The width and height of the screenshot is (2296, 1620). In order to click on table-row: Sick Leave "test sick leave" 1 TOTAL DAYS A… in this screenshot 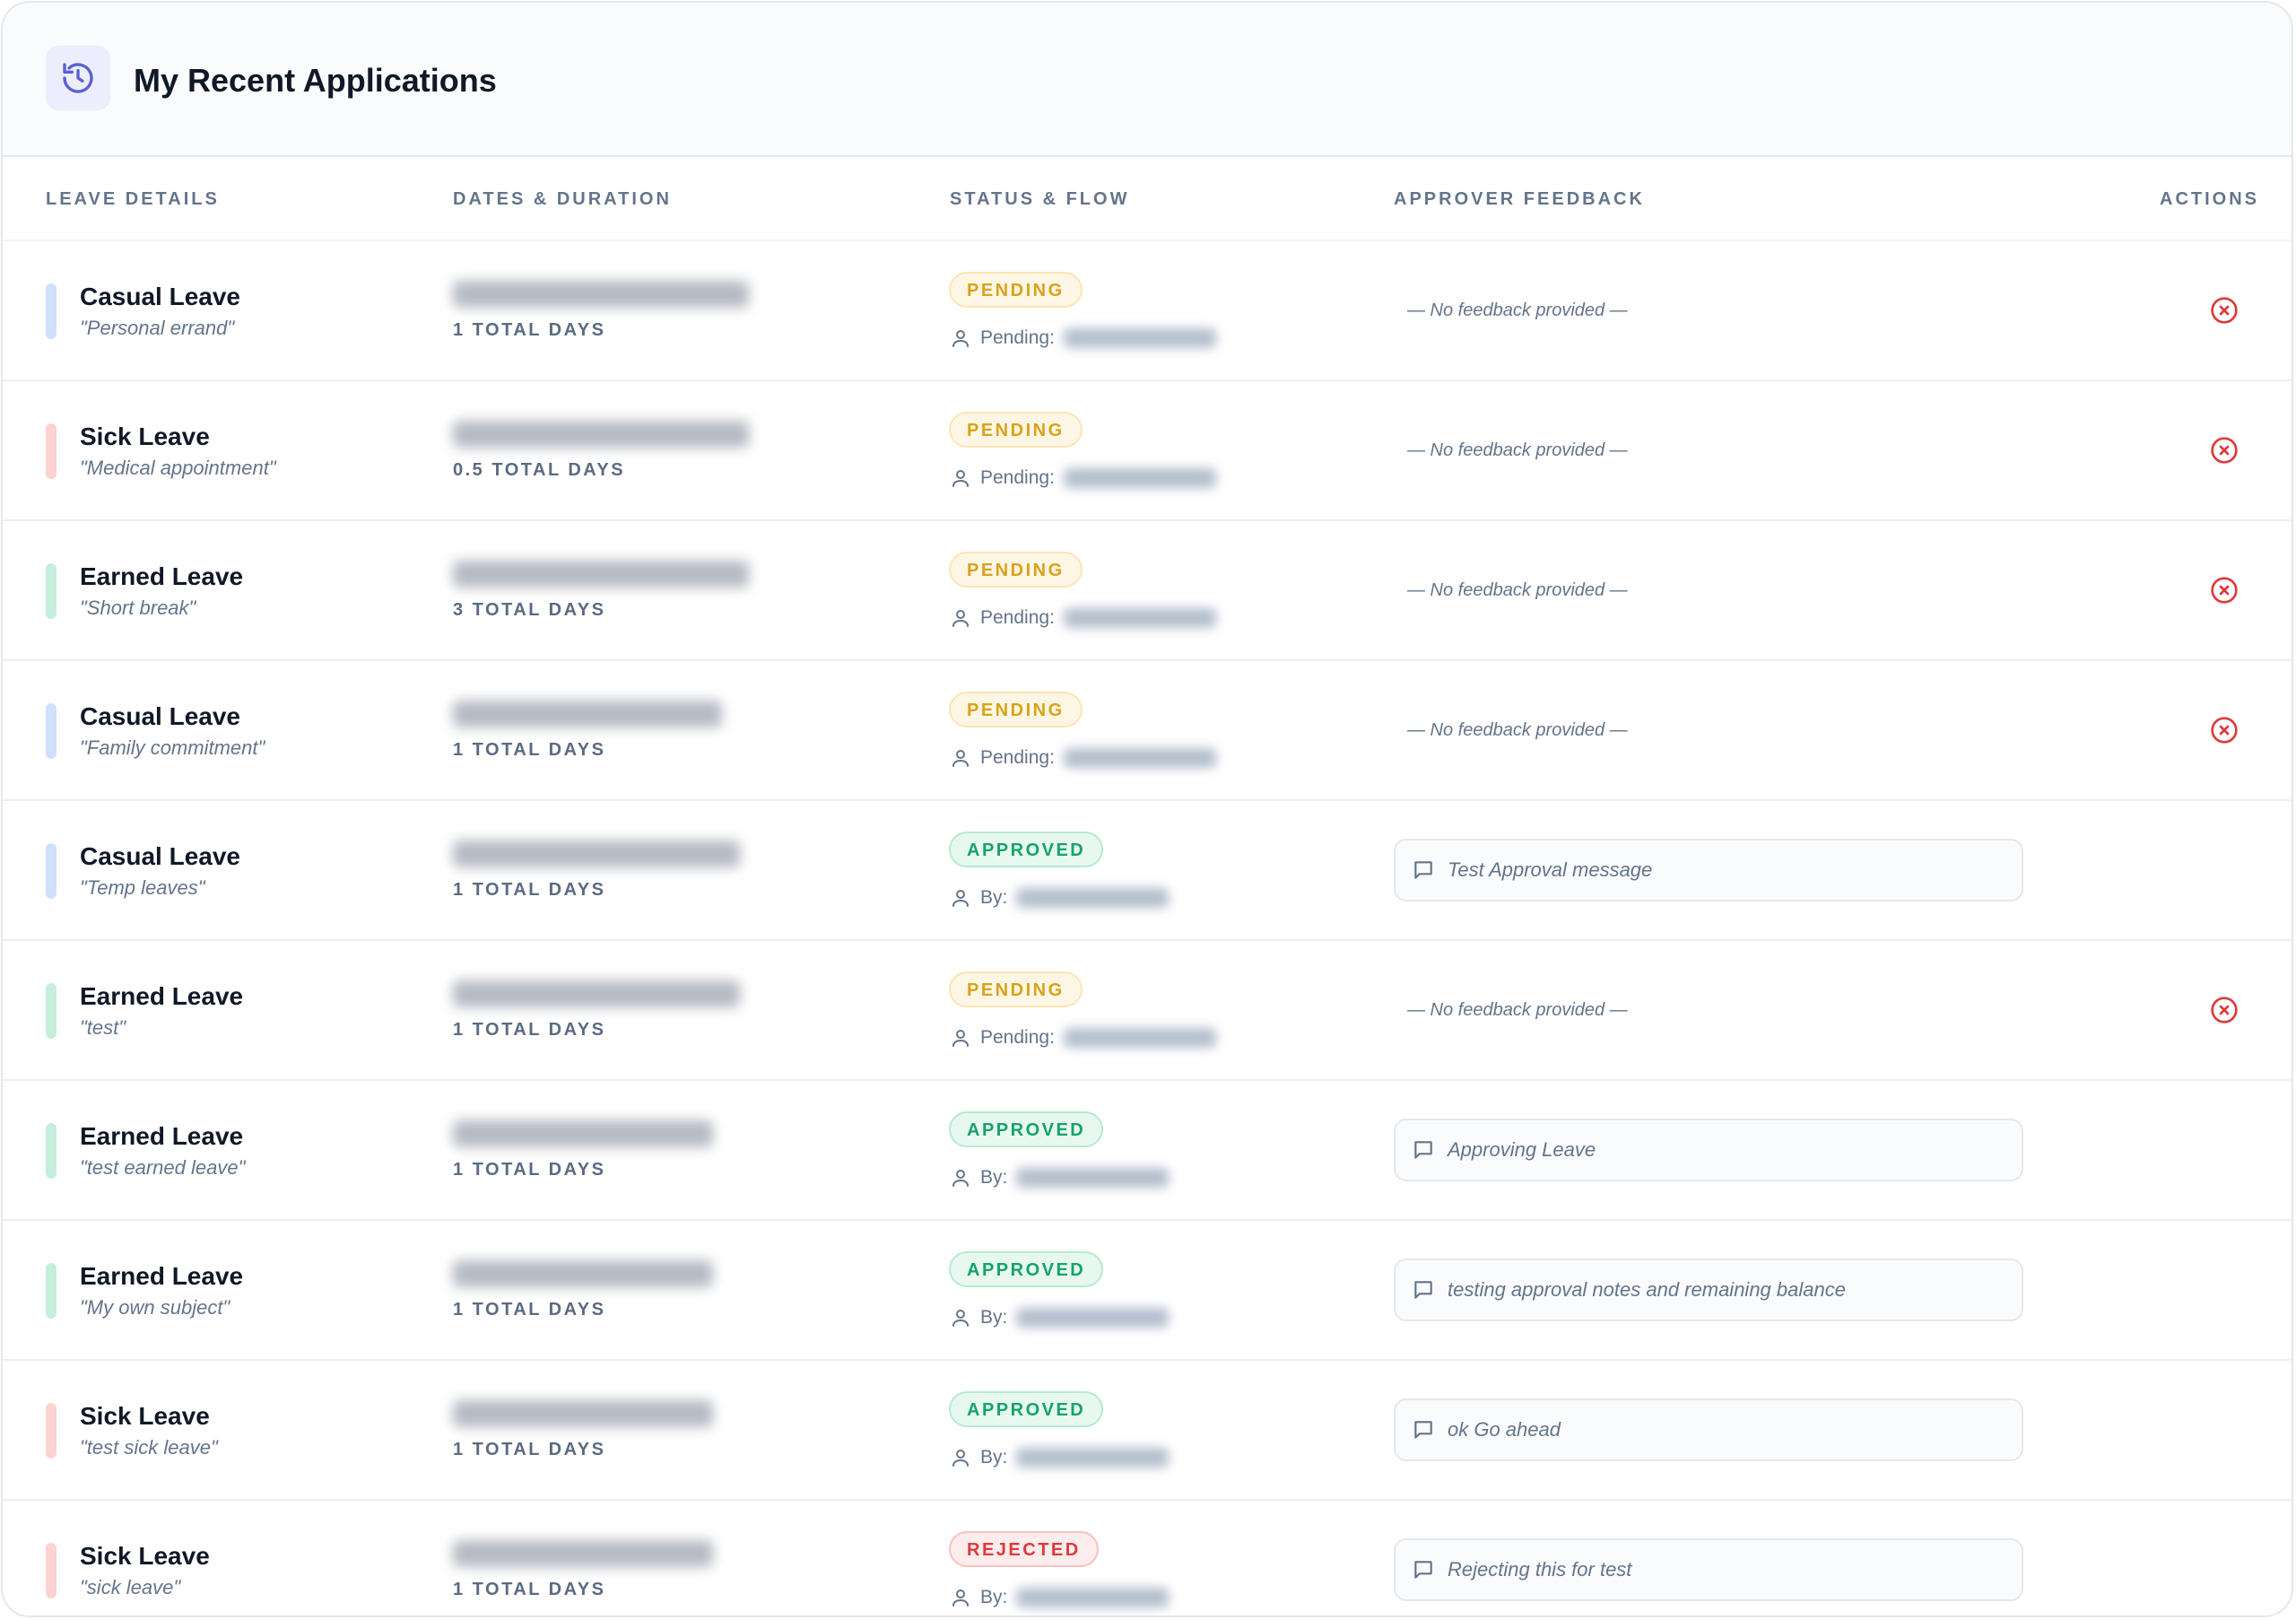, I will do `click(1147, 1431)`.